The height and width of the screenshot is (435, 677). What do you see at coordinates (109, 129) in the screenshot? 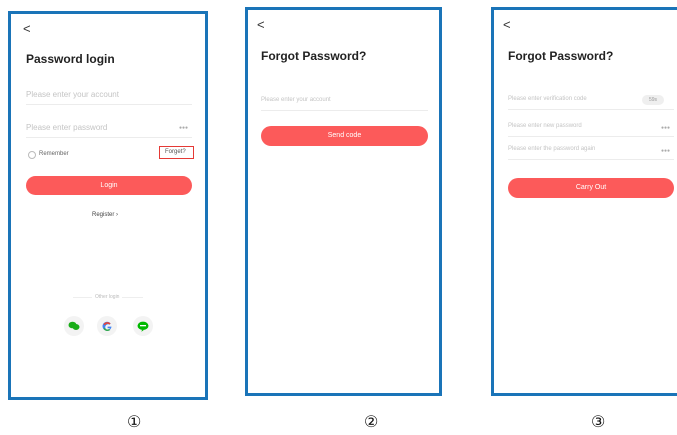
I see `password-input: Please enter password ●●●` at bounding box center [109, 129].